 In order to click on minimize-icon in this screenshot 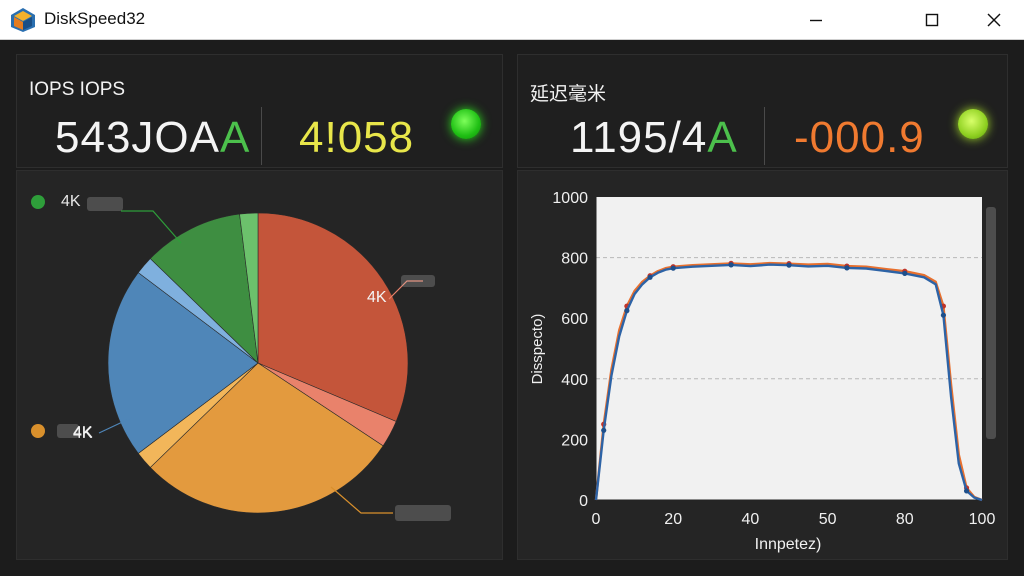, I will do `click(816, 20)`.